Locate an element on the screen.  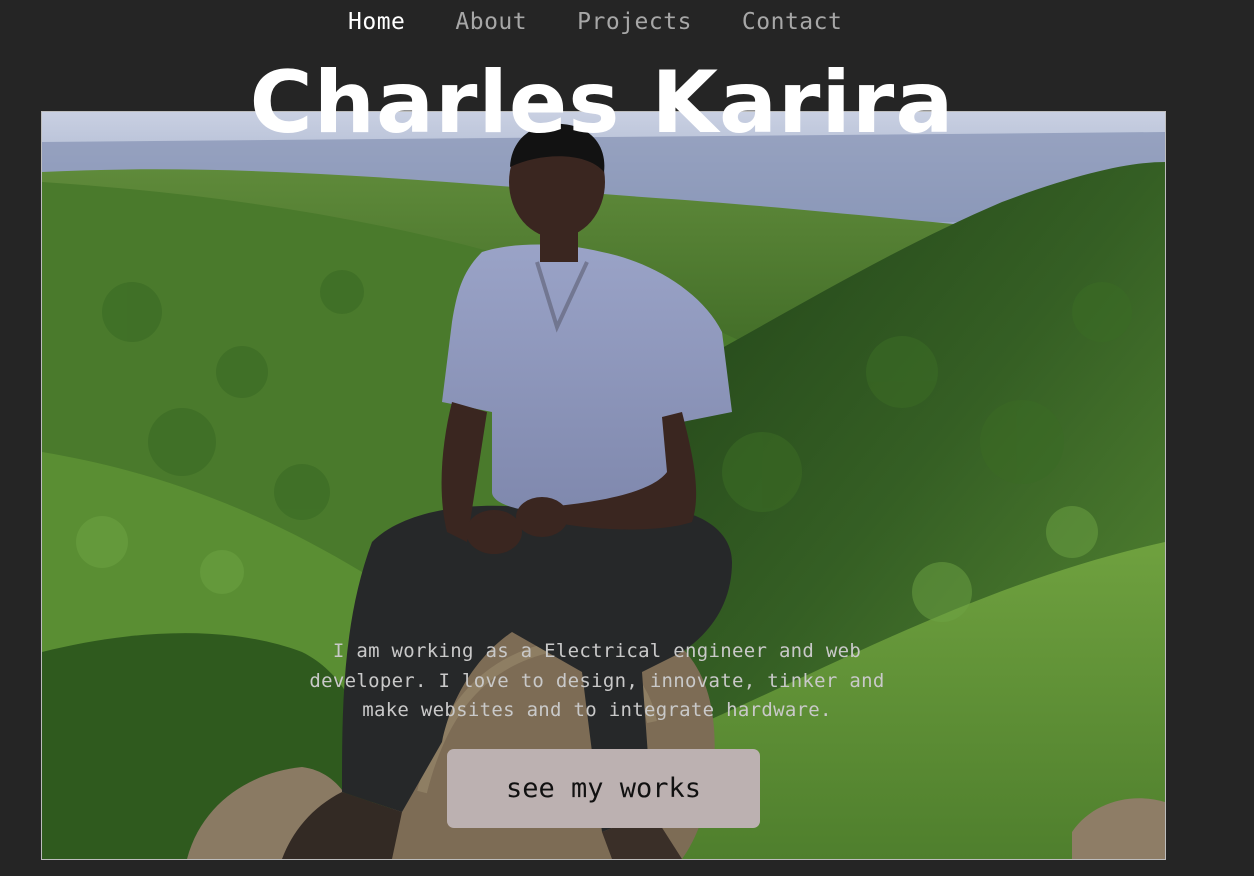
nav-contact-link: Contact is located at coordinates (792, 22).